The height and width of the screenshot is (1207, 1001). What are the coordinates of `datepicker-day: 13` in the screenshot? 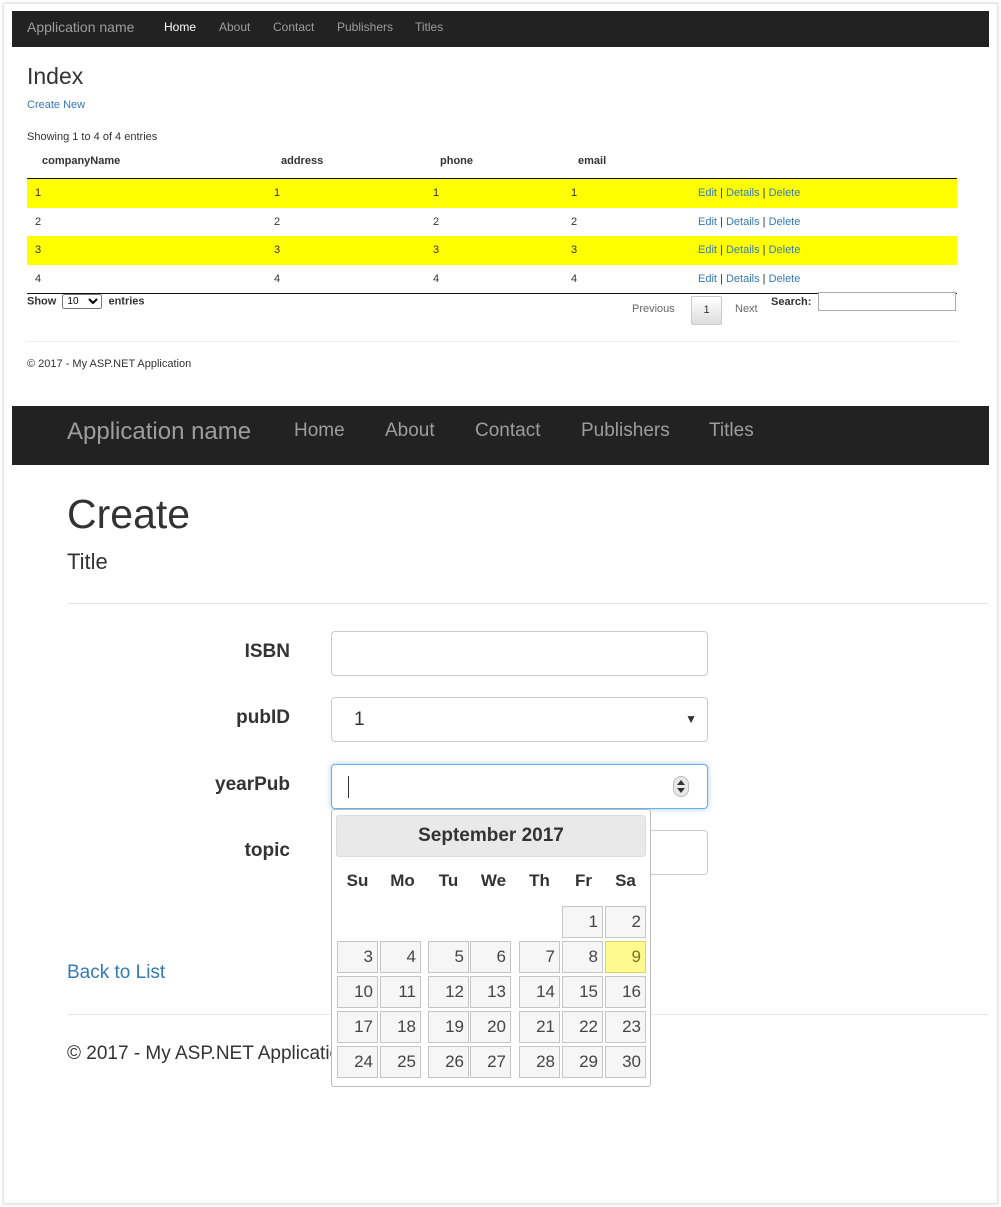 It's located at (490, 992).